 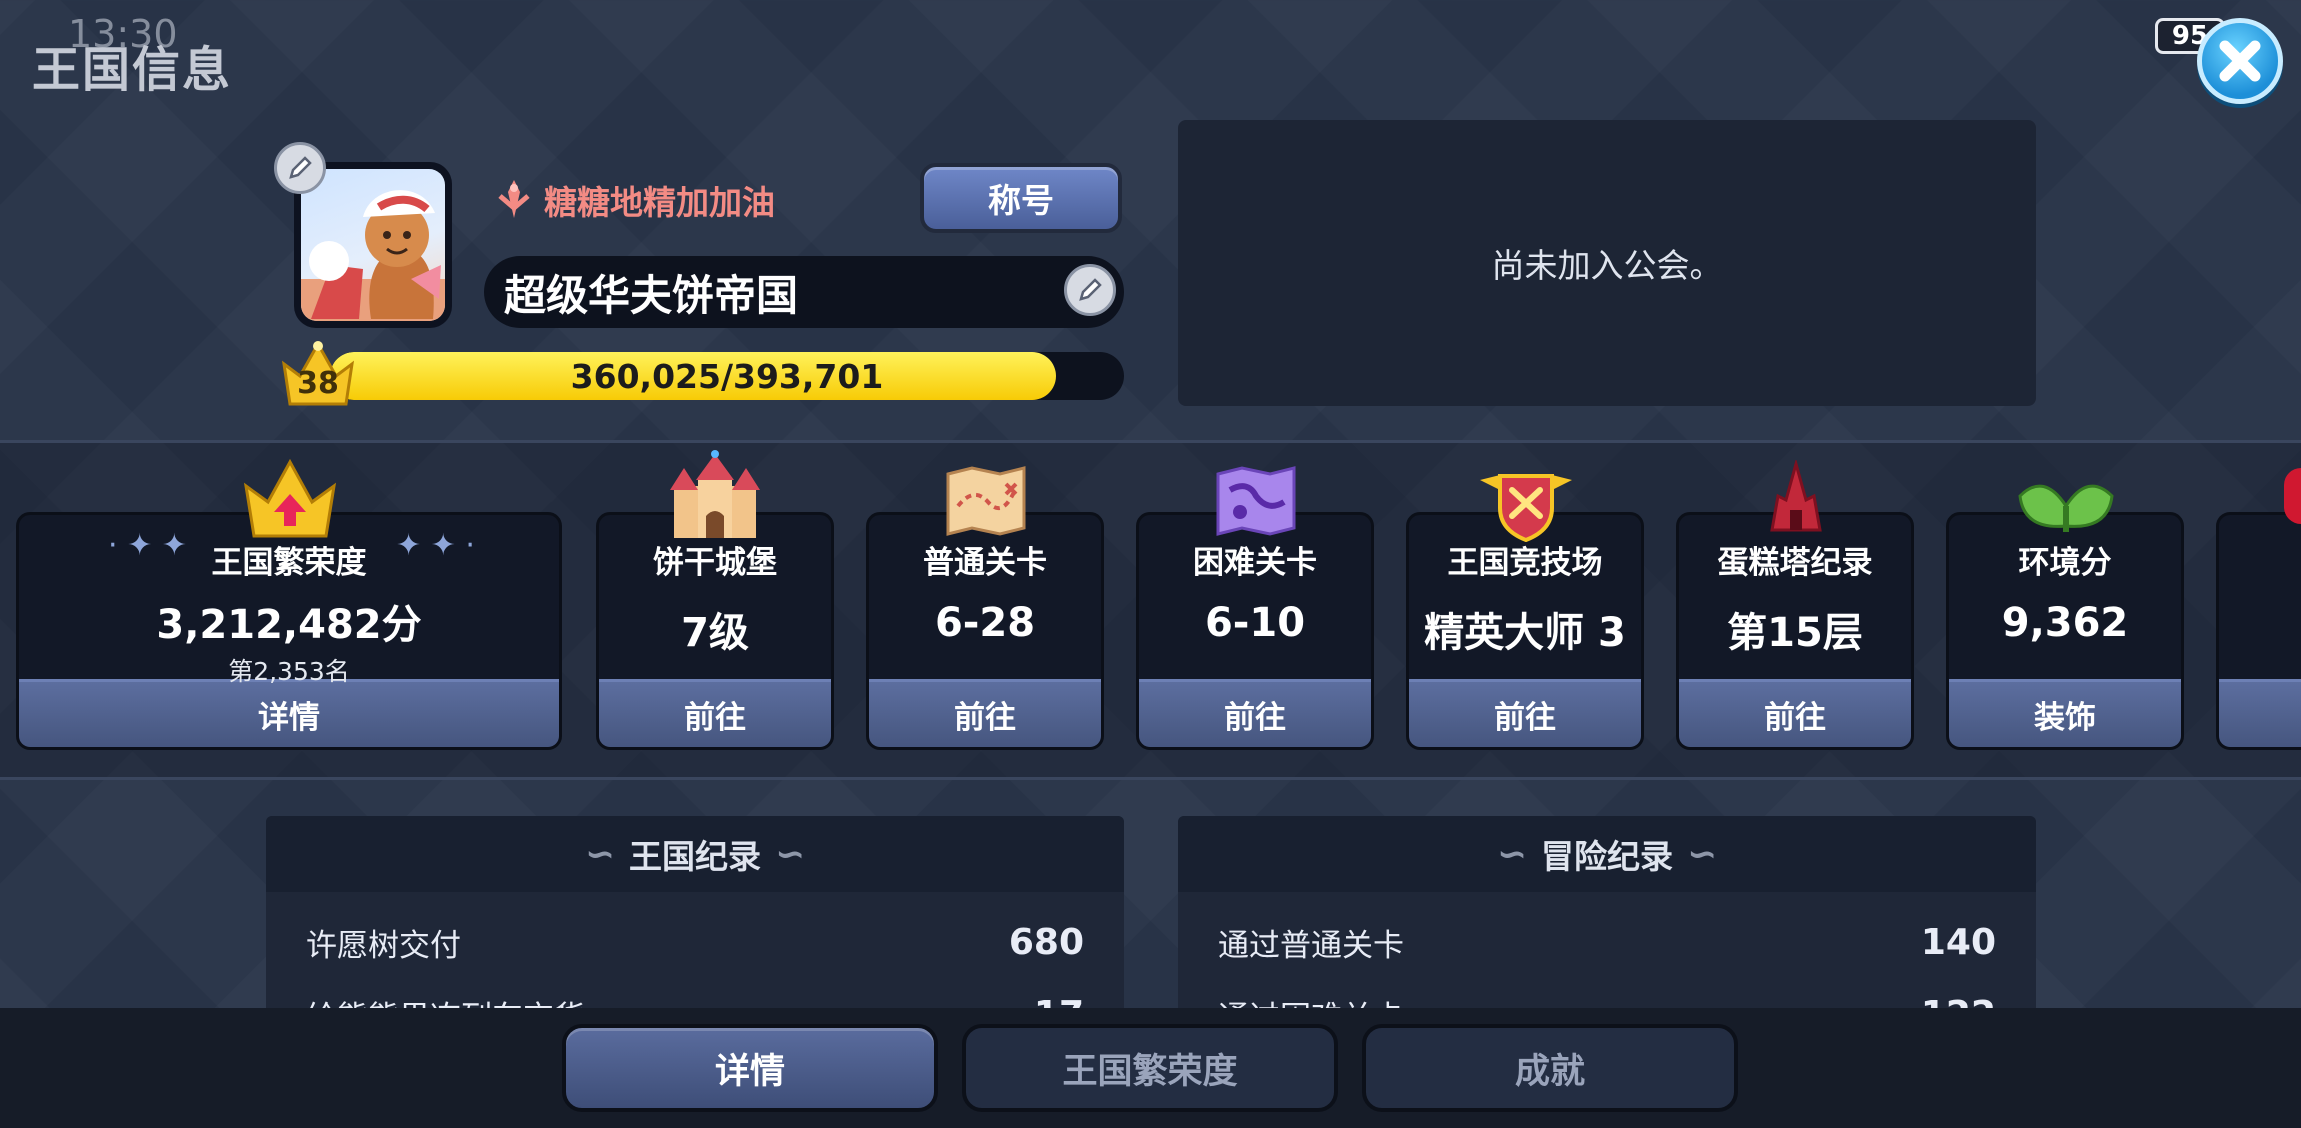 What do you see at coordinates (1526, 508) in the screenshot?
I see `arena-shield-icon` at bounding box center [1526, 508].